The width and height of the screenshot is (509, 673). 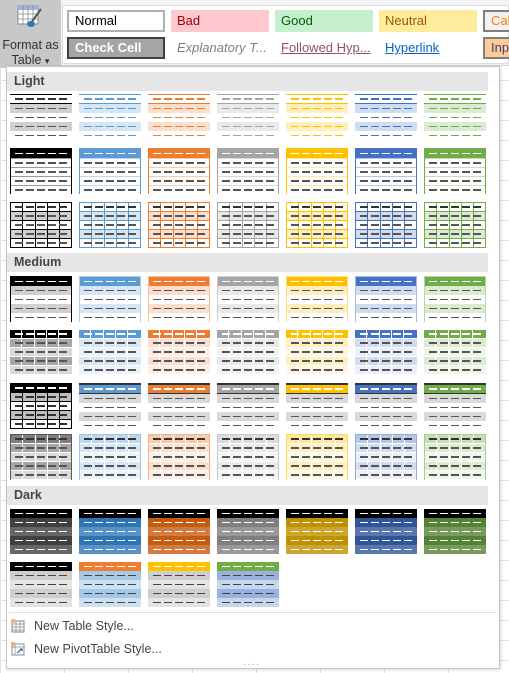 What do you see at coordinates (496, 21) in the screenshot?
I see `cell-style-calc: Calc` at bounding box center [496, 21].